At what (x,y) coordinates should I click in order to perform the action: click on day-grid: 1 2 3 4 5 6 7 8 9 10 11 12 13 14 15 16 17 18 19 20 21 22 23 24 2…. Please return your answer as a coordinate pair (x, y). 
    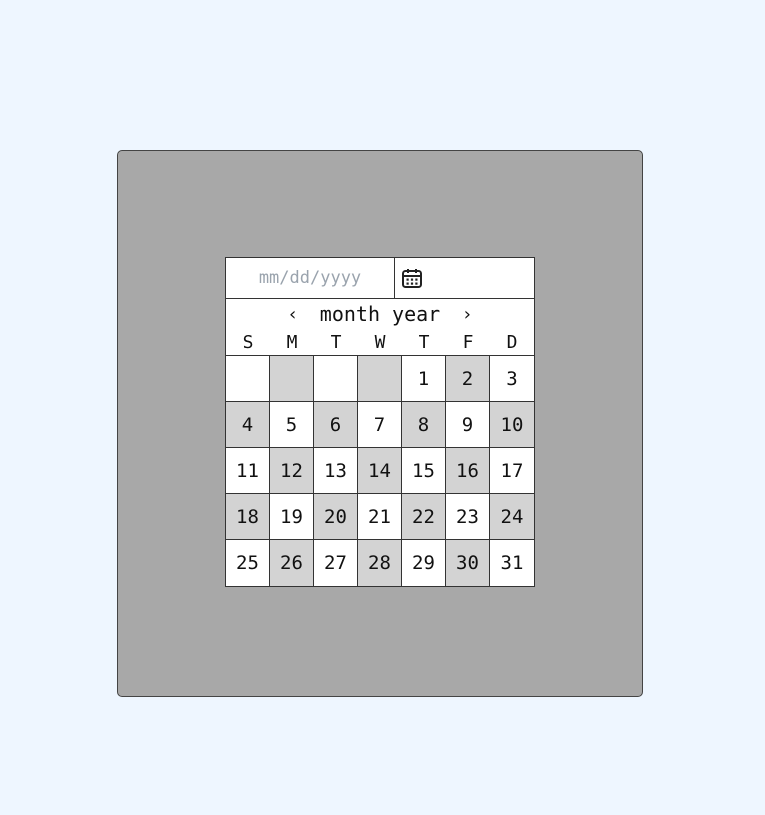
    Looking at the image, I should click on (380, 470).